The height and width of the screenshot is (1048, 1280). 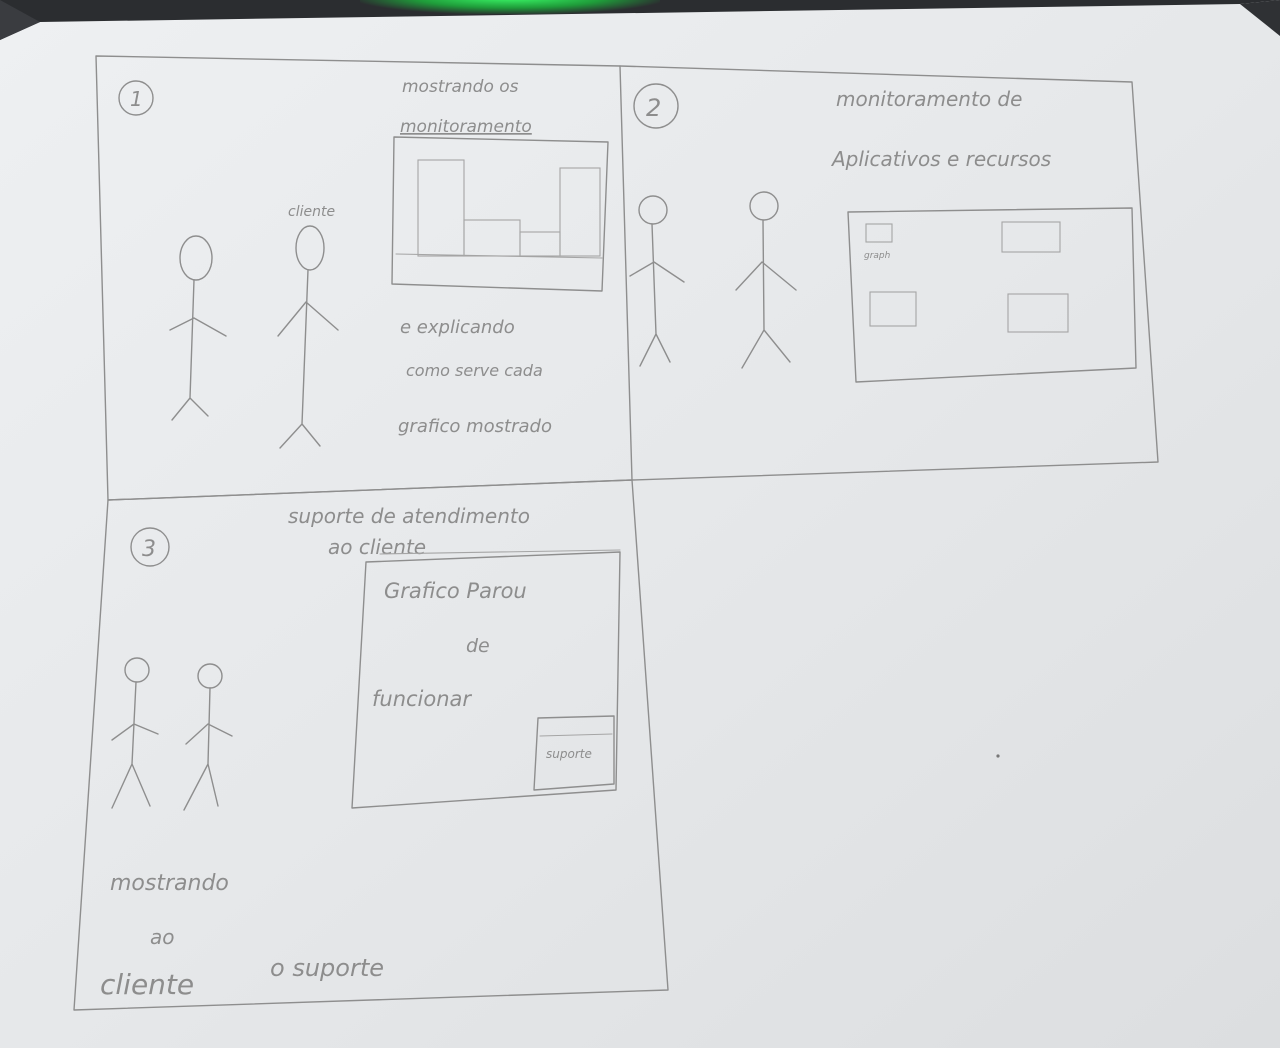 I want to click on panel-3-screen-line-3: funcionar, so click(x=422, y=699).